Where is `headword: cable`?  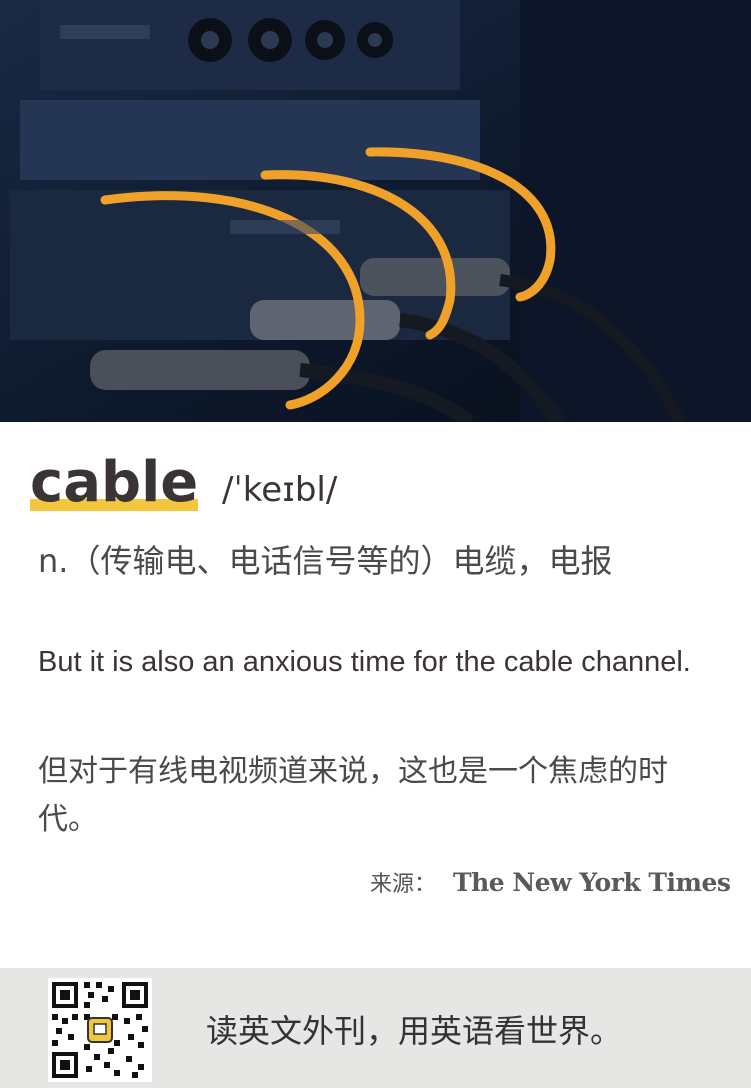 headword: cable is located at coordinates (114, 483).